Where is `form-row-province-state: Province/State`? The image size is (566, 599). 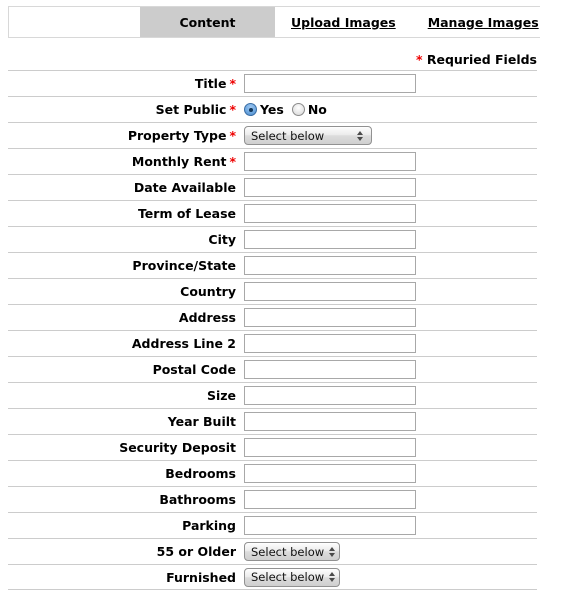 form-row-province-state: Province/State is located at coordinates (272, 265).